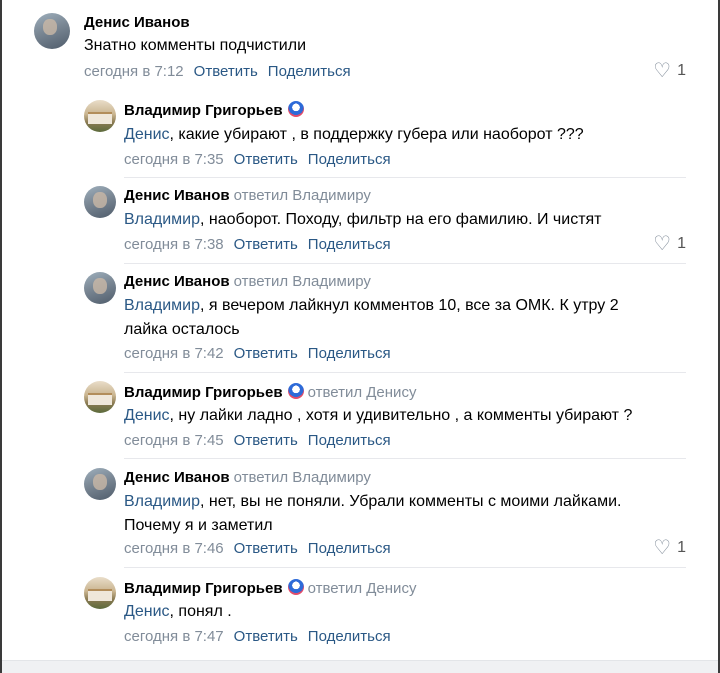 This screenshot has width=720, height=673. I want to click on comment-text: , понял ., so click(200, 611).